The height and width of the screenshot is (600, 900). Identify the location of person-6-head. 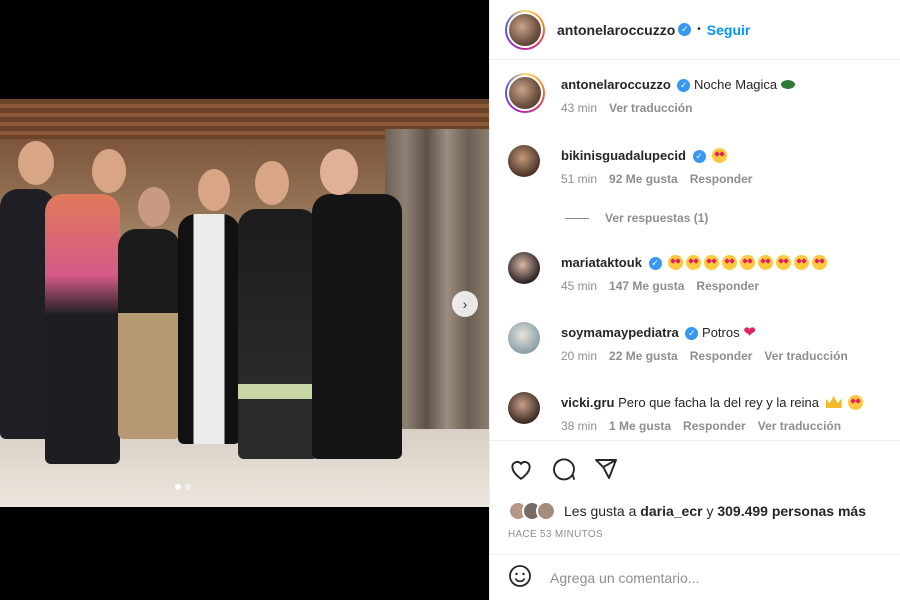
(339, 172).